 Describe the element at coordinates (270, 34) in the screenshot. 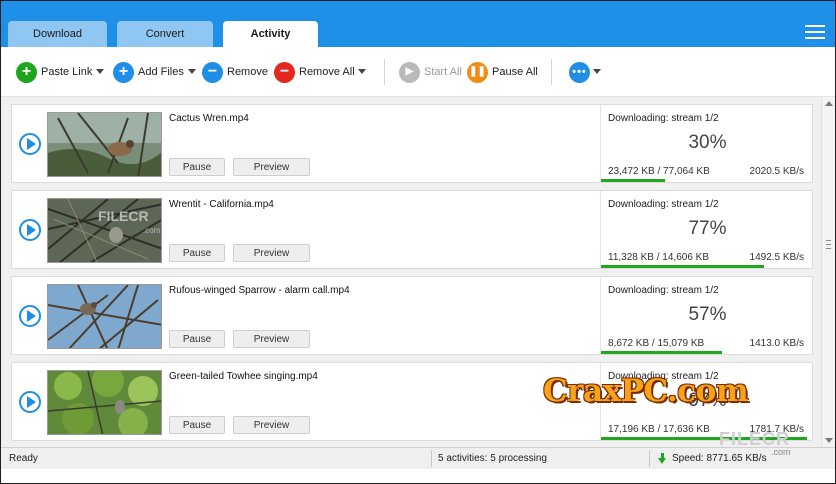

I see `tab-activity: Activity` at that location.